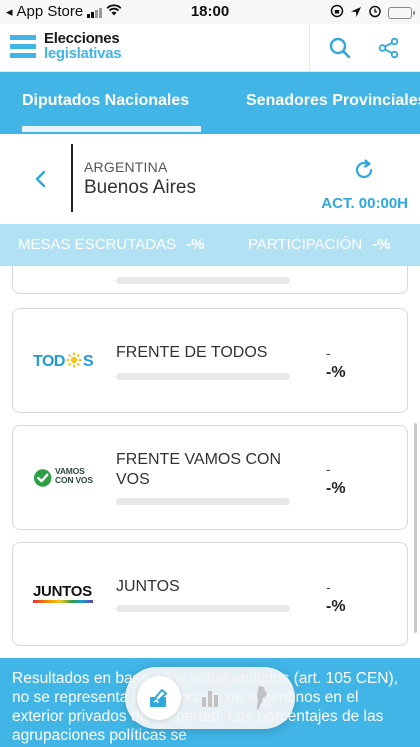 This screenshot has height=747, width=420. I want to click on nav-ballot-button, so click(159, 698).